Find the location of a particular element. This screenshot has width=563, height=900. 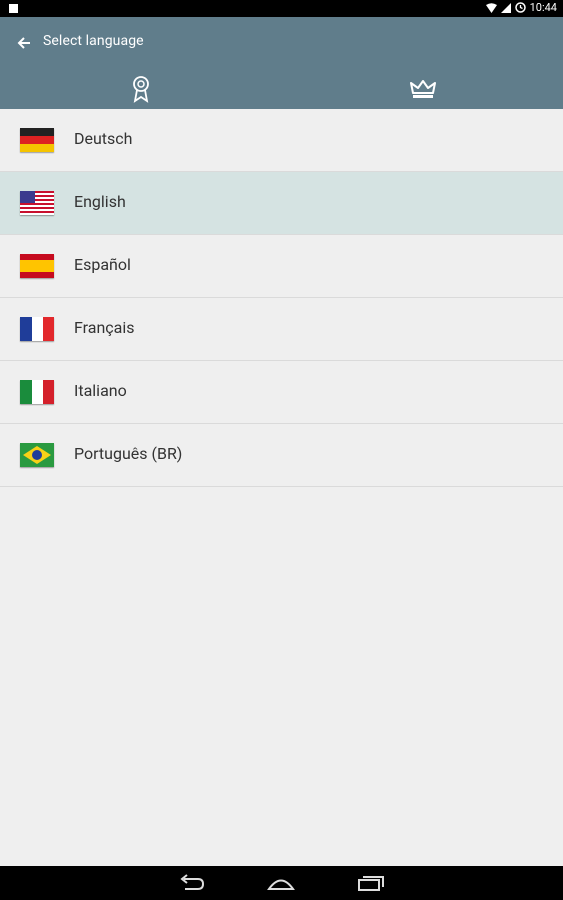

language-label: Español is located at coordinates (102, 264).